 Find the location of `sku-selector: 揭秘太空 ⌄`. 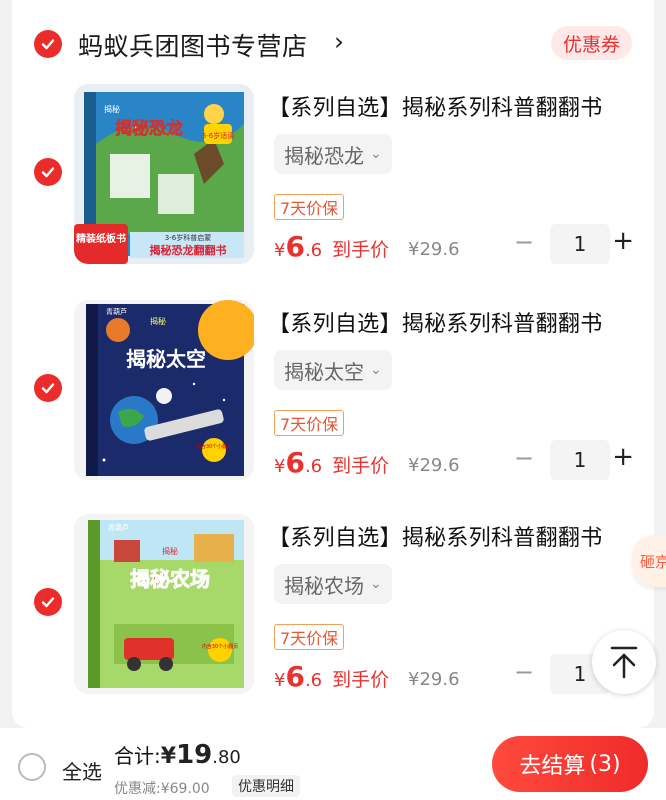

sku-selector: 揭秘太空 ⌄ is located at coordinates (333, 370).